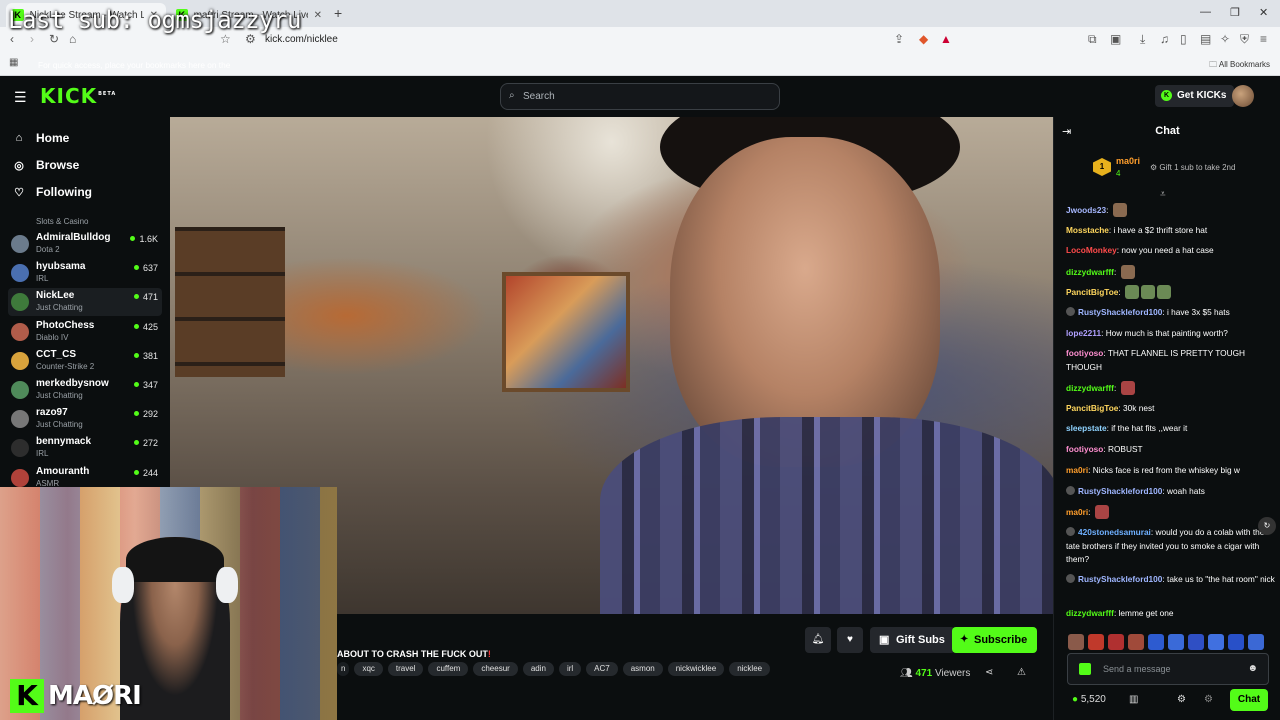  What do you see at coordinates (1114, 532) in the screenshot?
I see `chat-username: 420stonedsamurai` at bounding box center [1114, 532].